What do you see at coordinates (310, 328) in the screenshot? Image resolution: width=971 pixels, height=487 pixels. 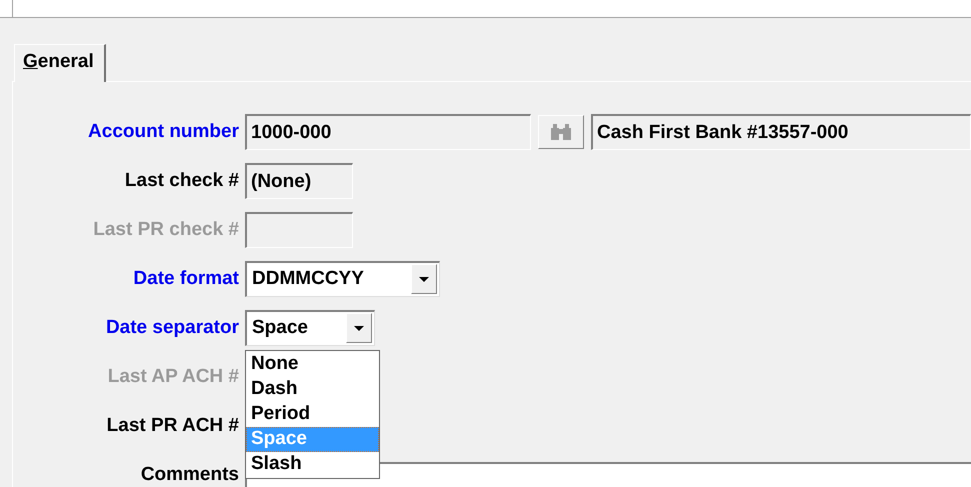 I see `dropdown-field: Space` at bounding box center [310, 328].